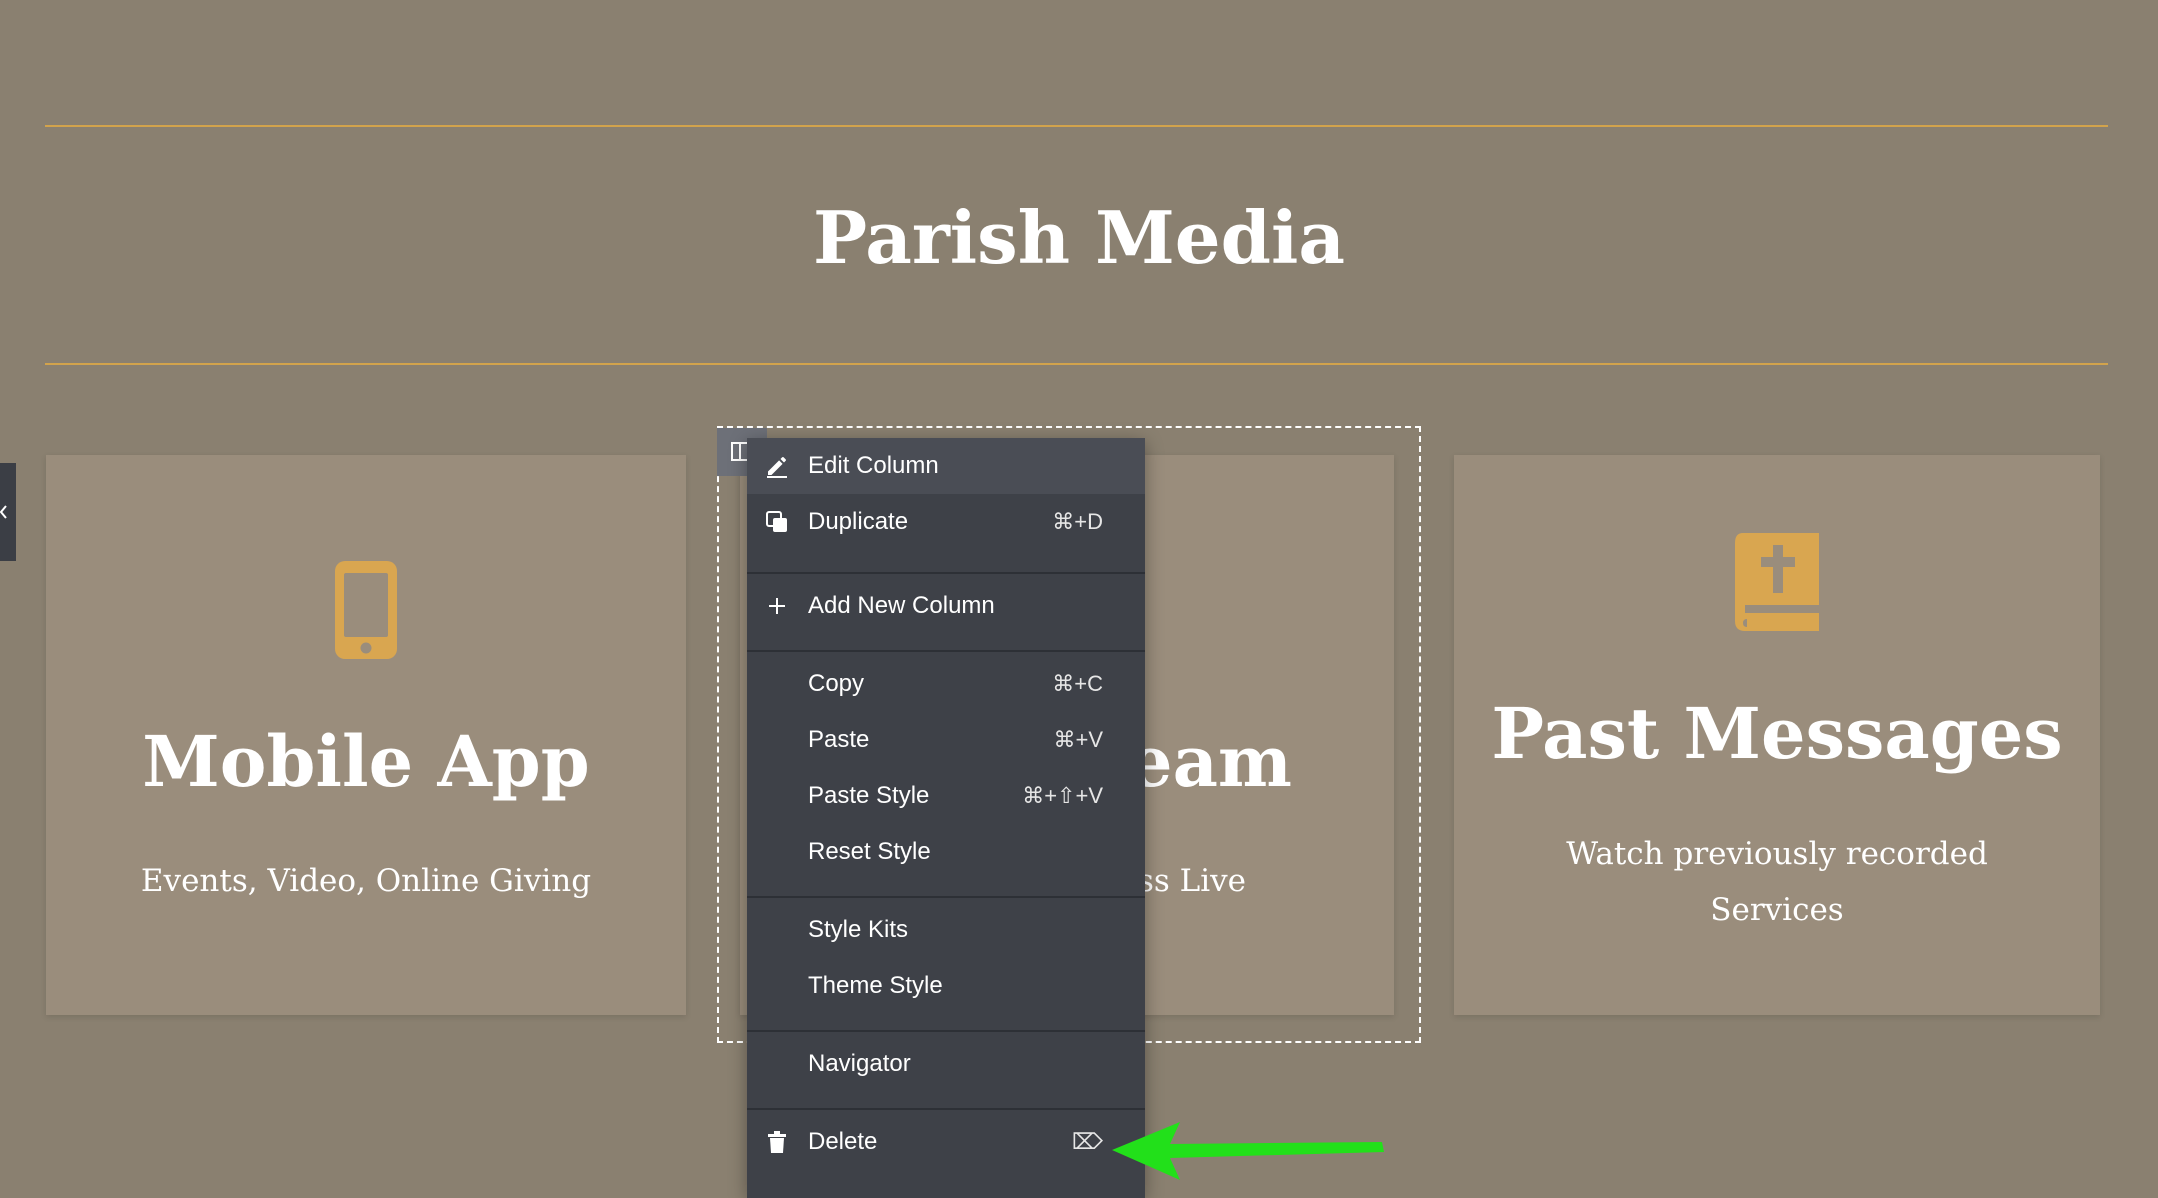  What do you see at coordinates (946, 930) in the screenshot?
I see `menu-item-style-kits: Style Kits` at bounding box center [946, 930].